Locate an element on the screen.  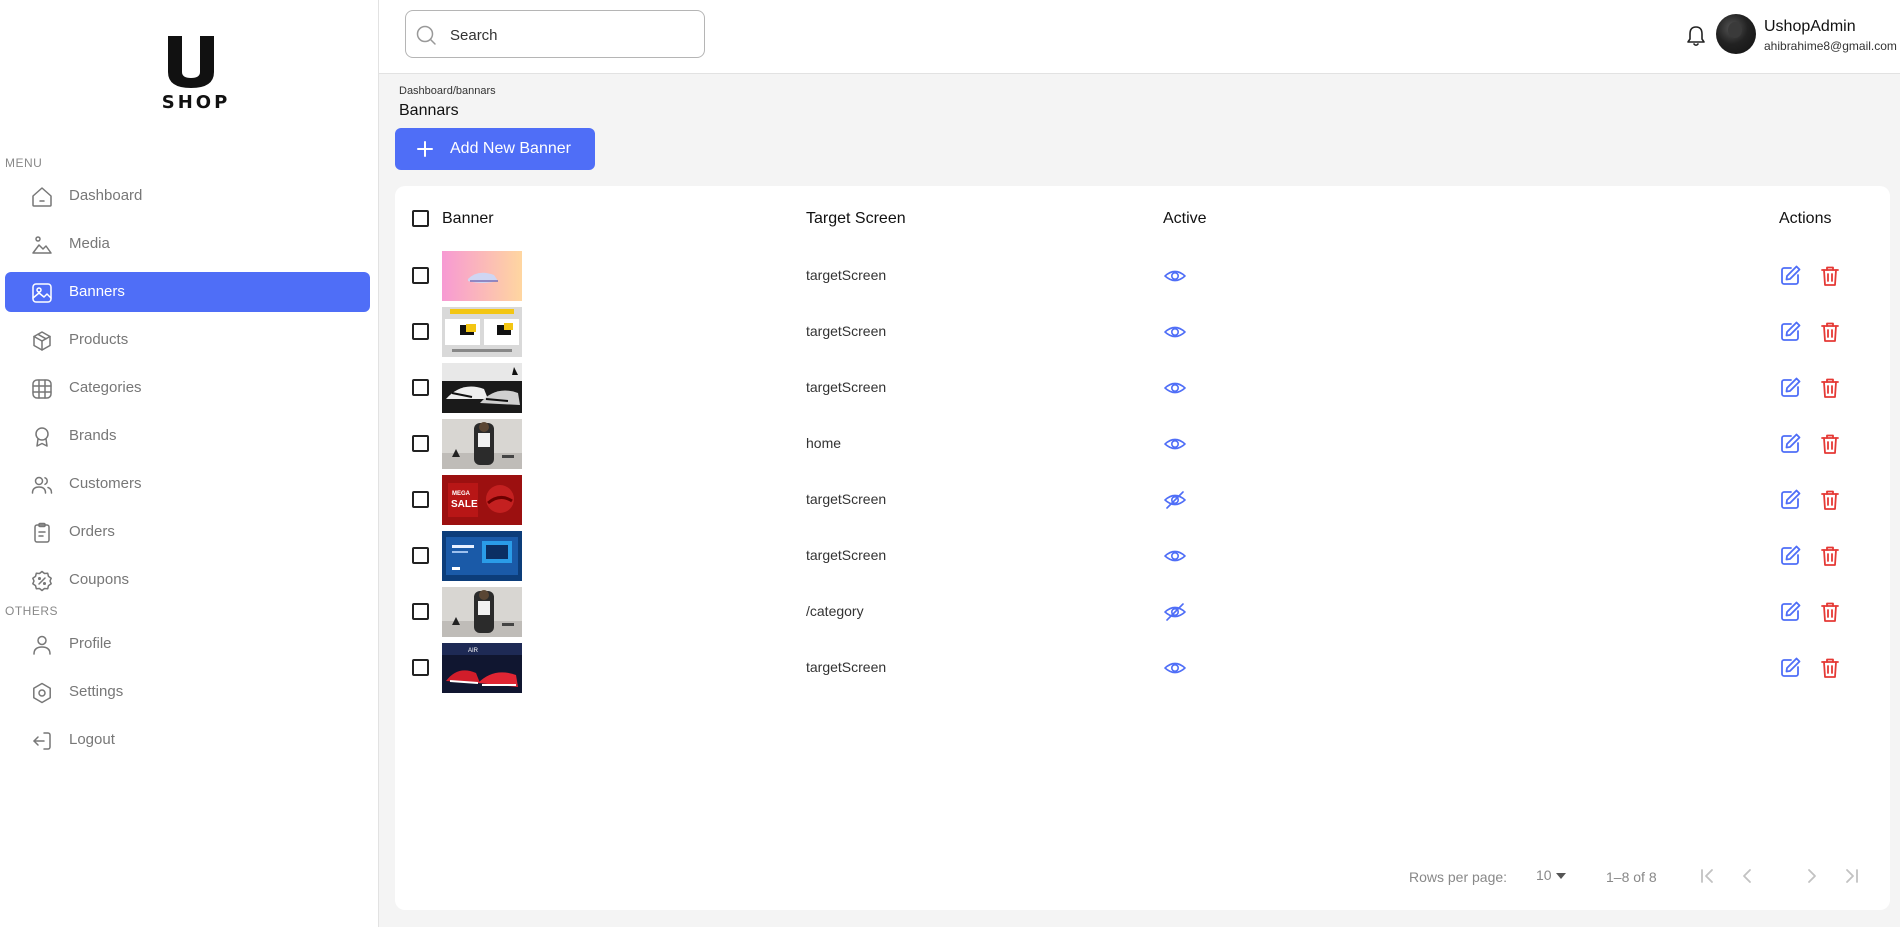
sidebar-item-orders: Orders is located at coordinates (187, 532).